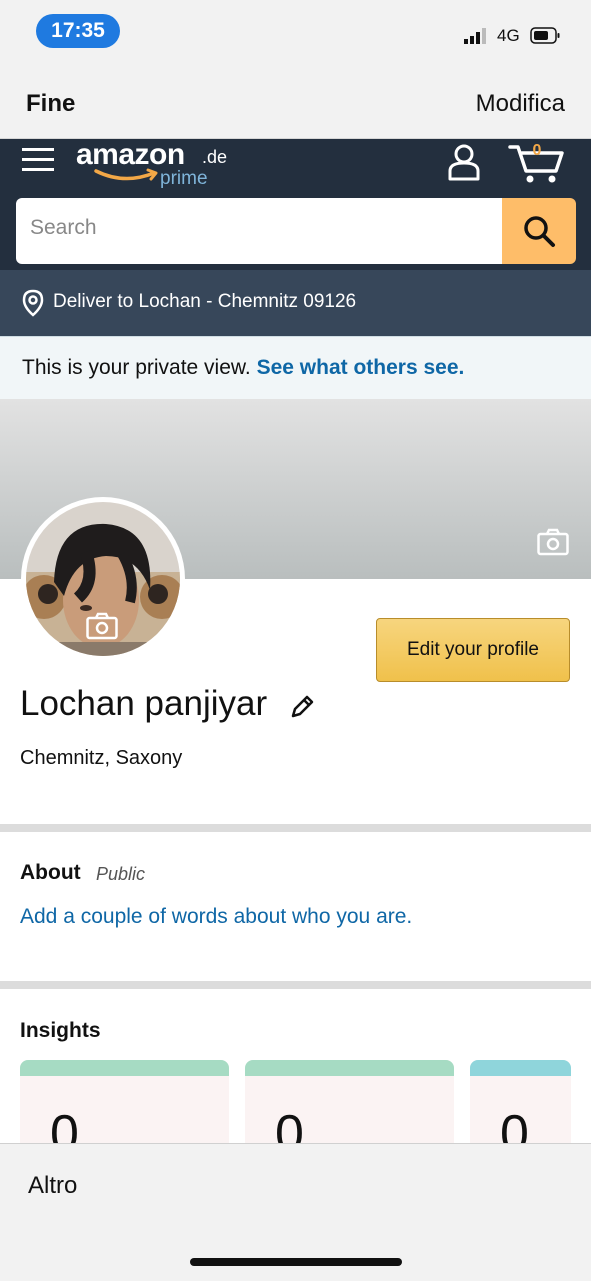 The image size is (591, 1281). I want to click on private-view-label: This is your private view., so click(136, 367).